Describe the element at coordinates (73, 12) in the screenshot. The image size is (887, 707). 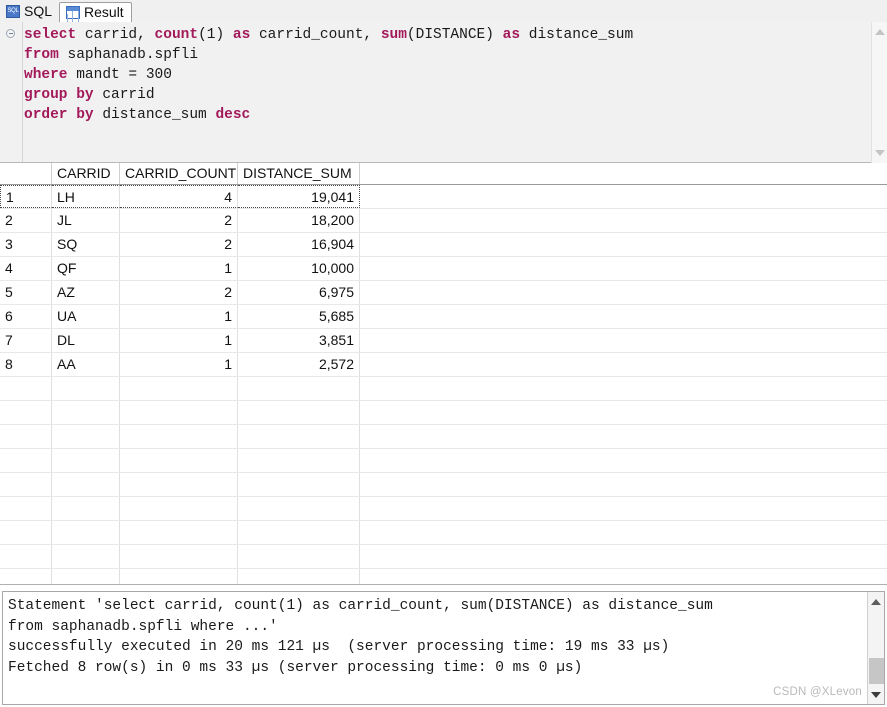
I see `table-grid-icon` at that location.